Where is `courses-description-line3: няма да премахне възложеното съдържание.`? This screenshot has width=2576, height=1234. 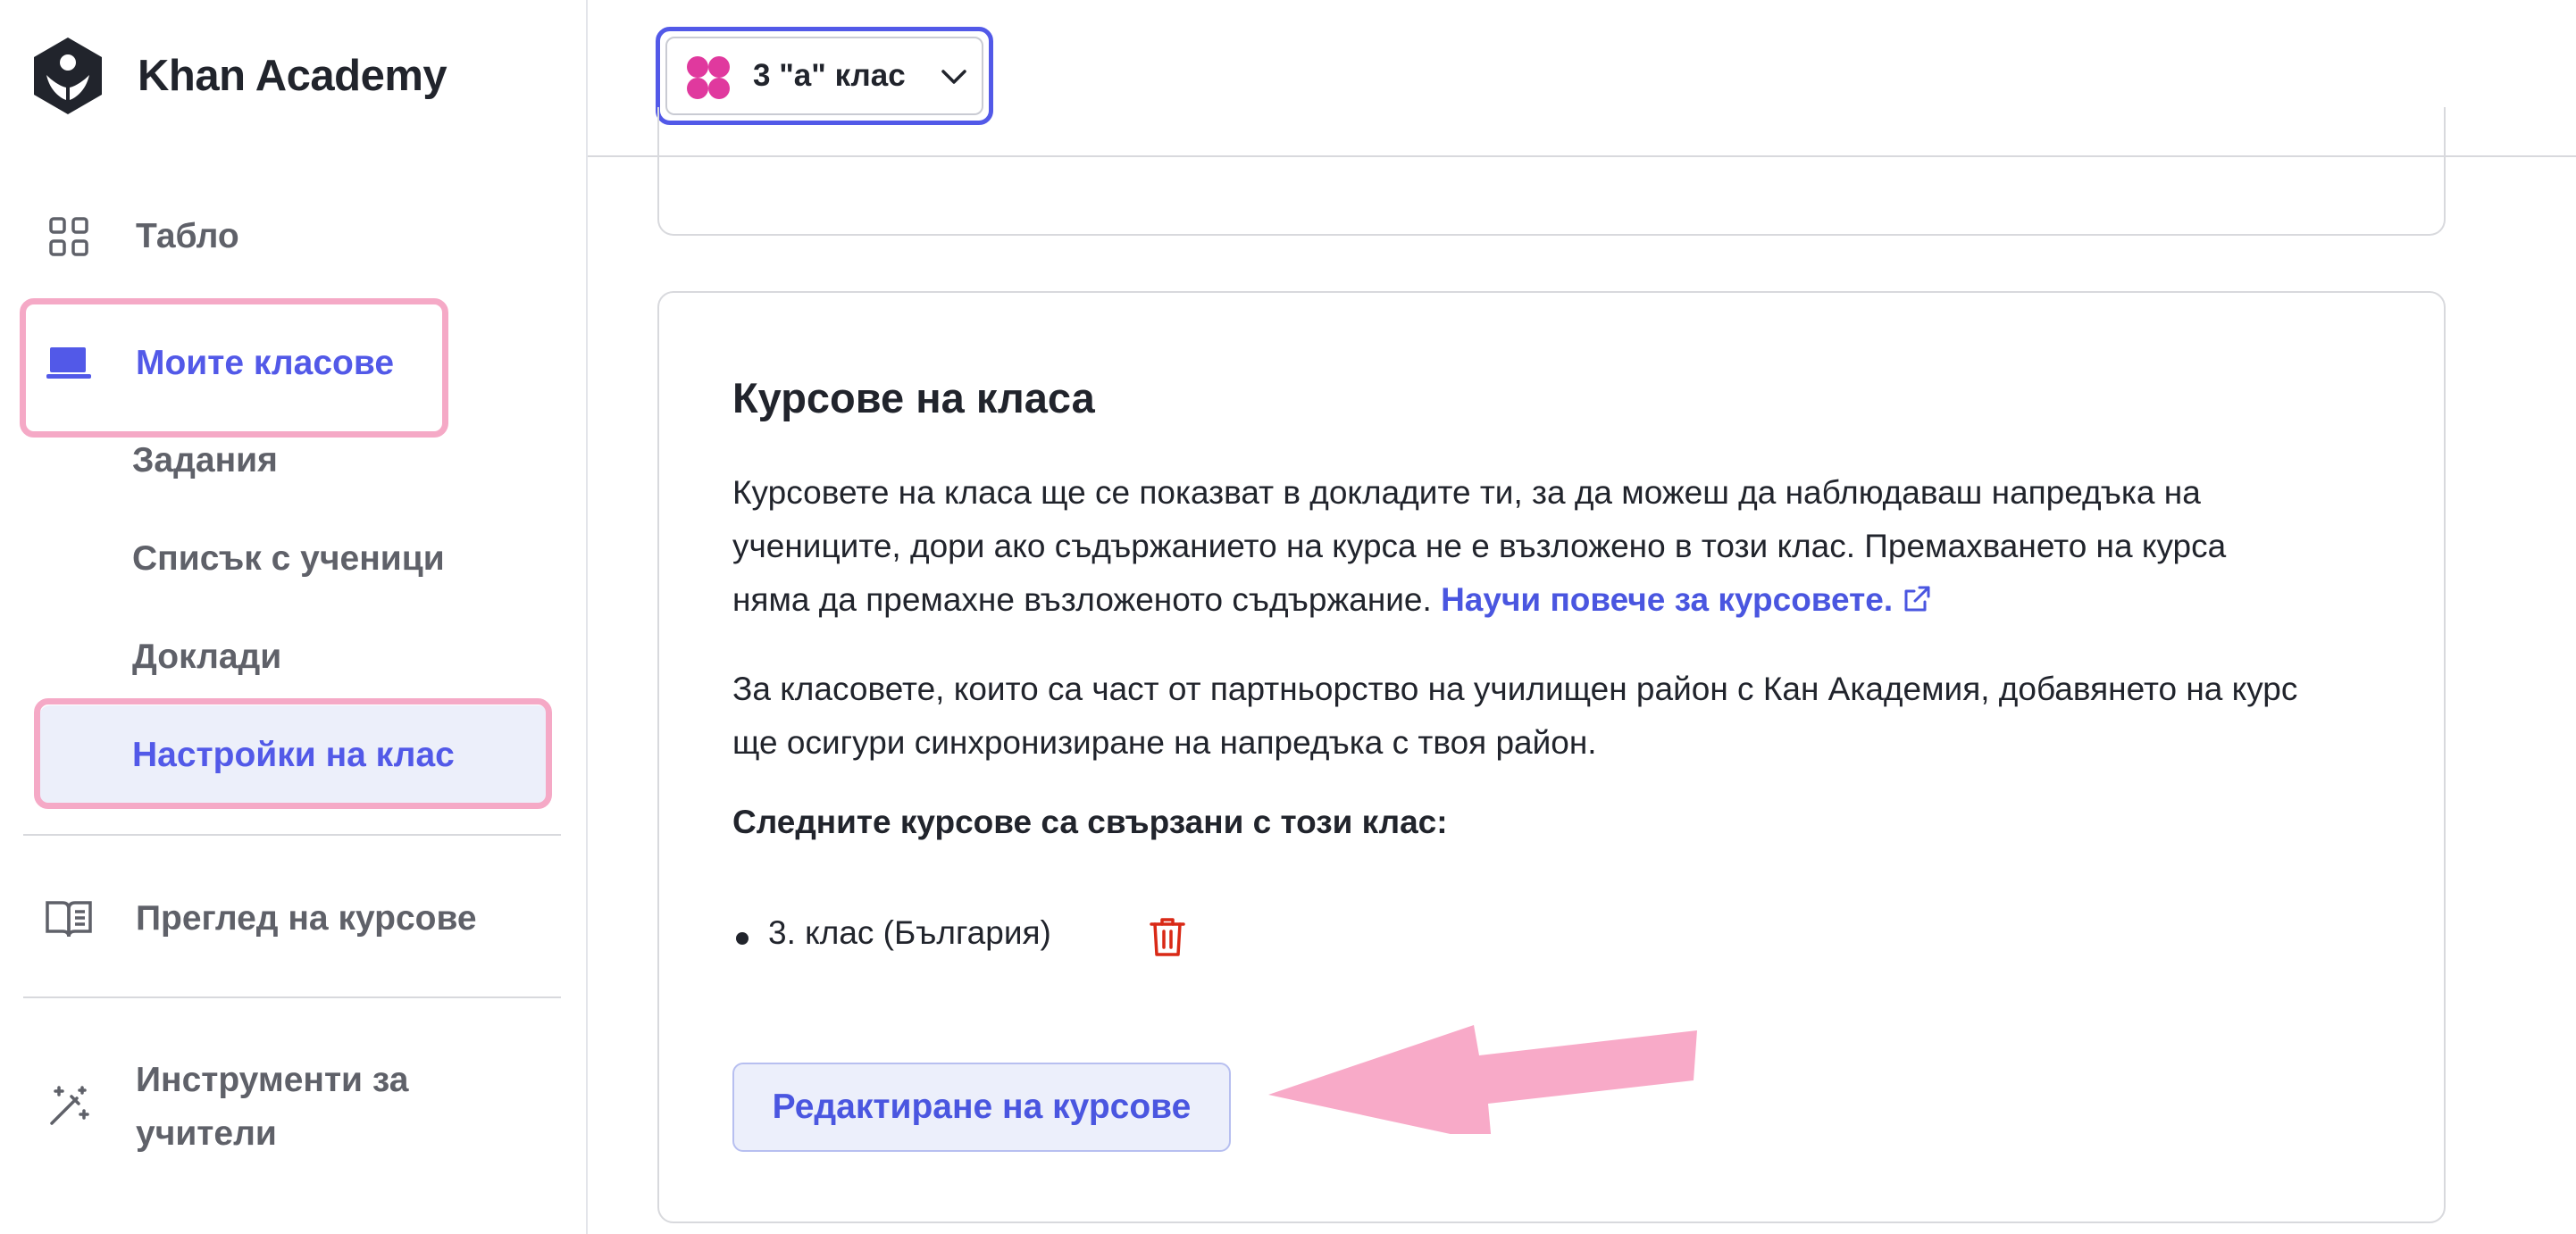
courses-description-line3: няма да премахне възложеното съдържание. is located at coordinates (1082, 599).